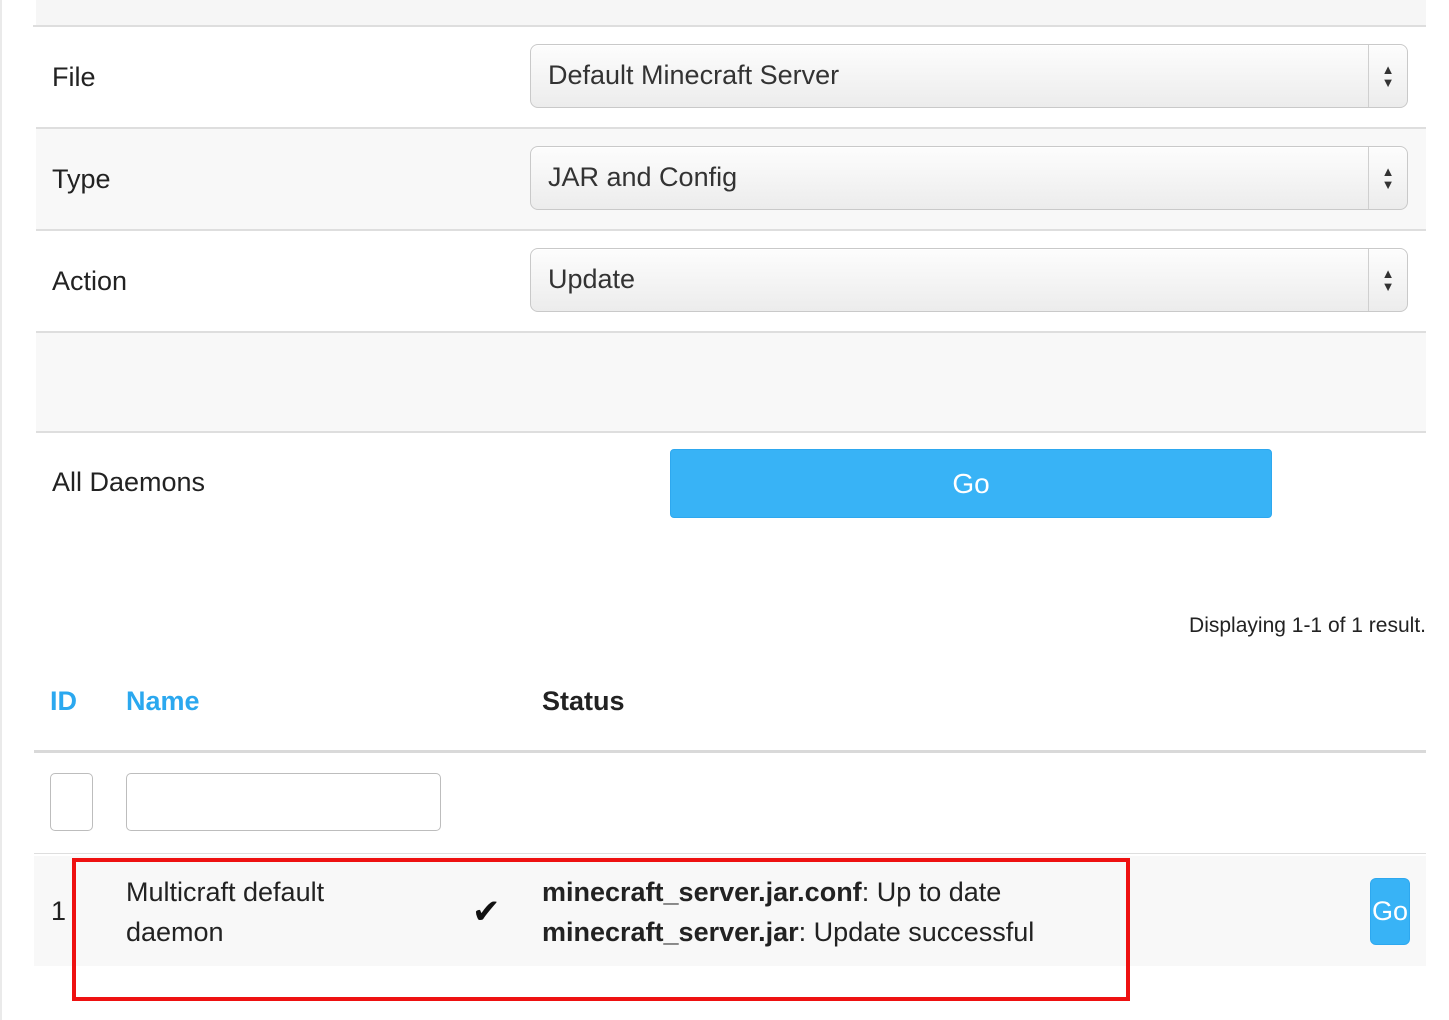 Image resolution: width=1449 pixels, height=1020 pixels. Describe the element at coordinates (63, 701) in the screenshot. I see `column-header-id: ID` at that location.